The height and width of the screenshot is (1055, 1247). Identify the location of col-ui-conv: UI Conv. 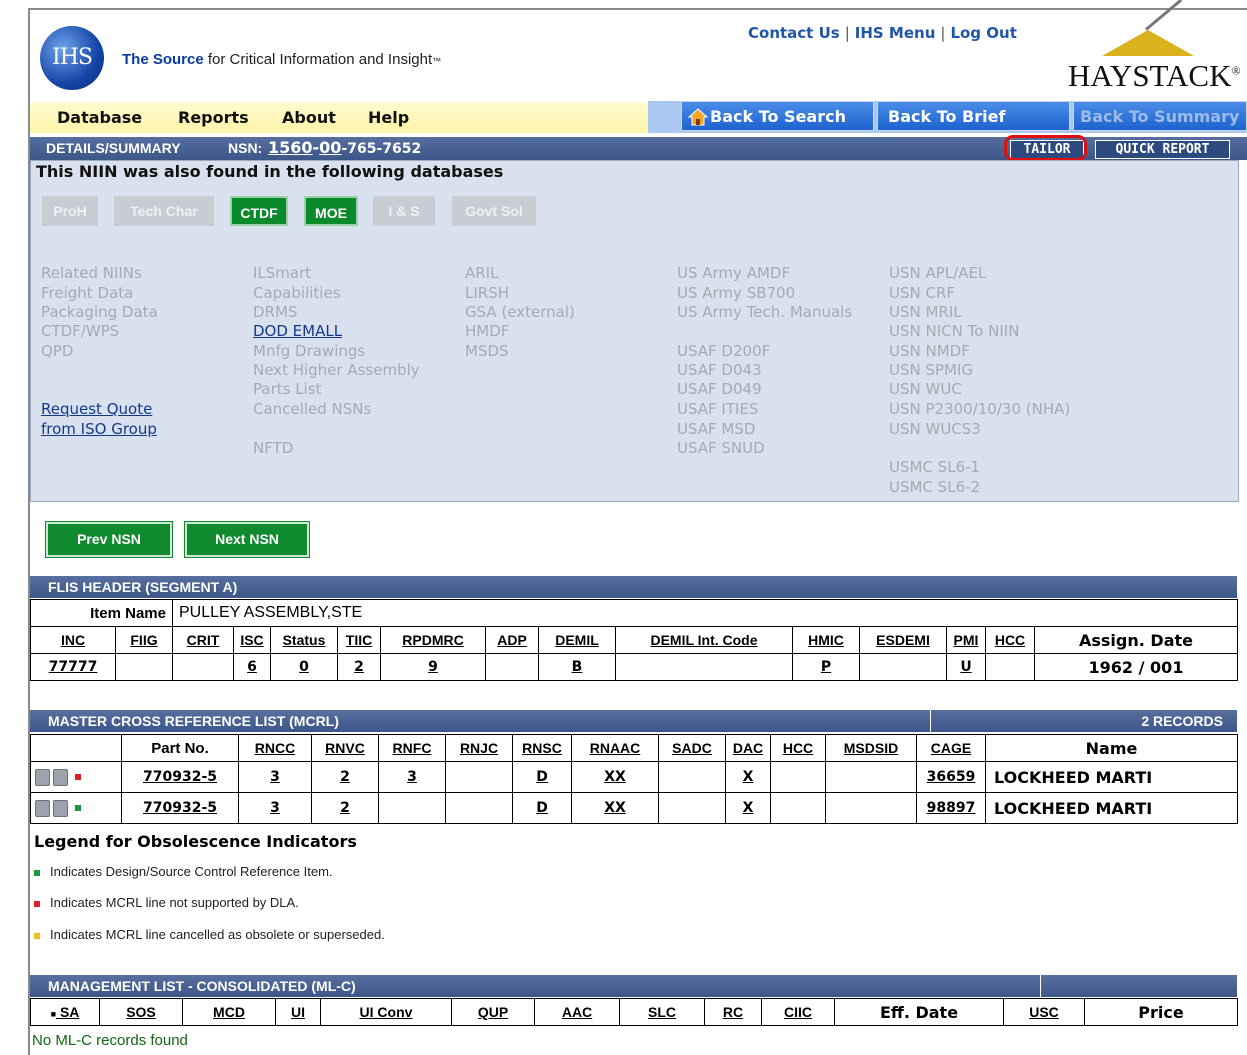
(386, 1012).